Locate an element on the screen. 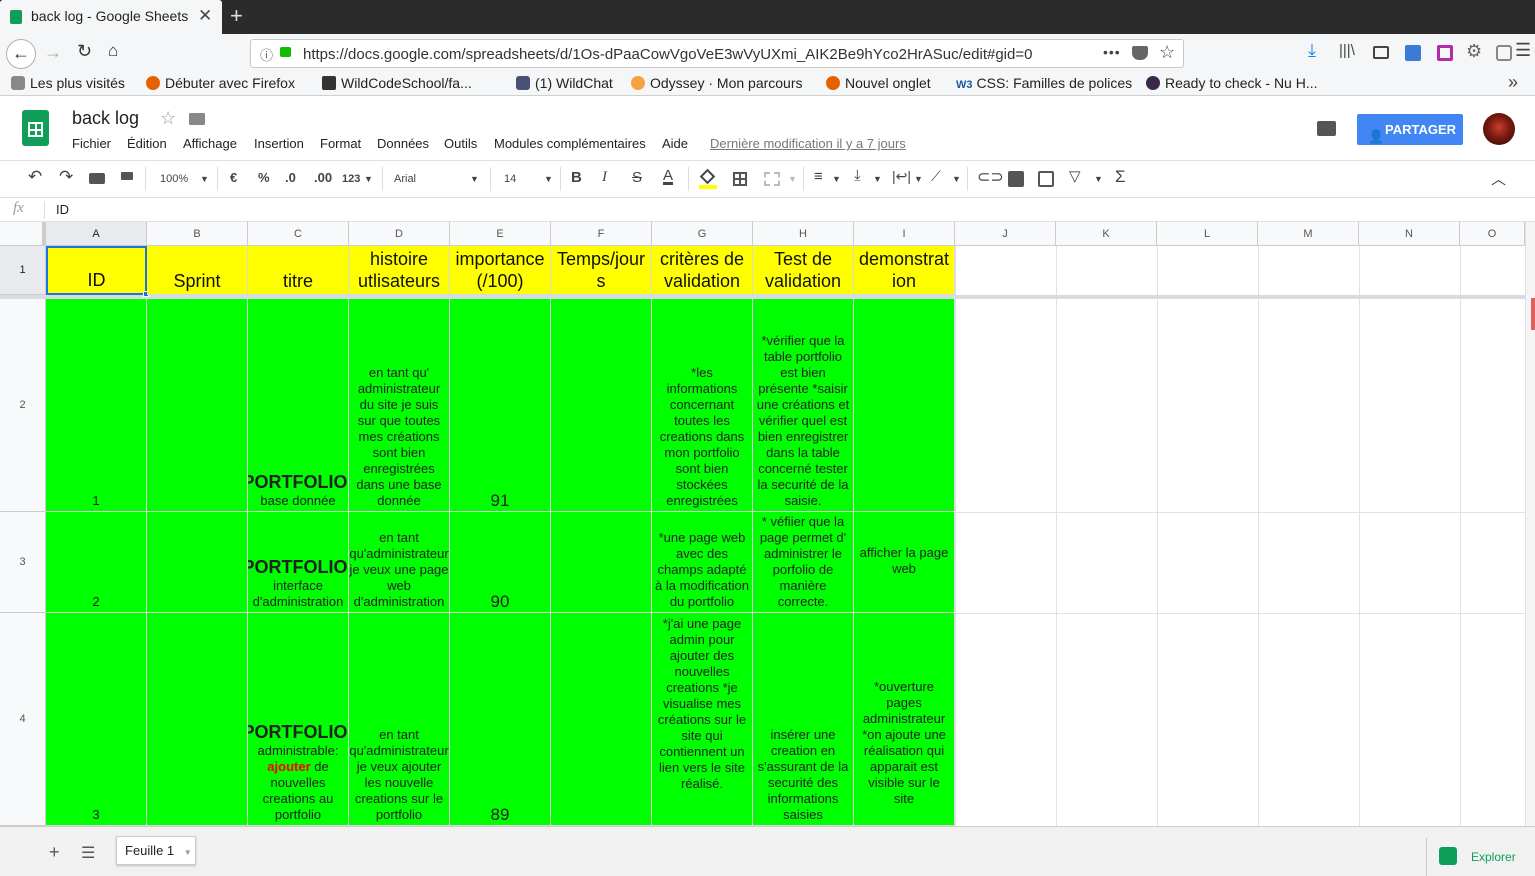  percent-format-button: % is located at coordinates (264, 177).